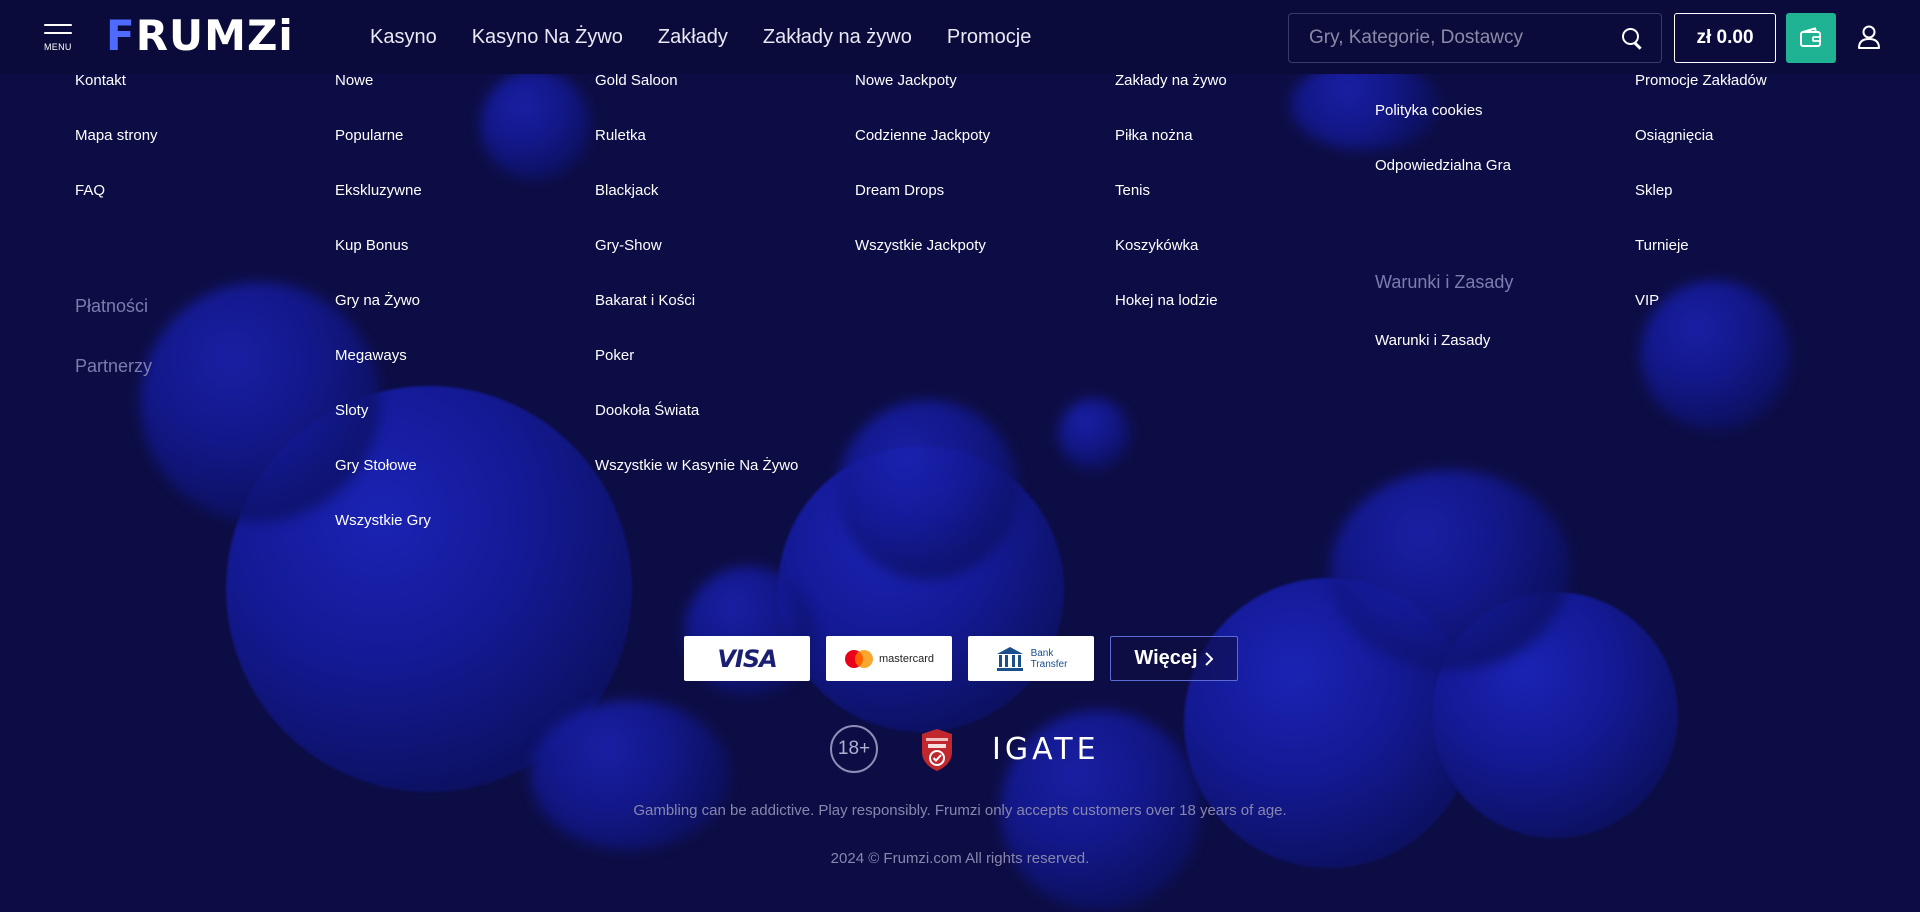 This screenshot has height=912, width=1920. Describe the element at coordinates (1632, 38) in the screenshot. I see `search-icon` at that location.